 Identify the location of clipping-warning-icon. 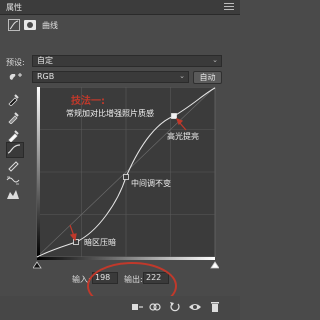
(14, 195).